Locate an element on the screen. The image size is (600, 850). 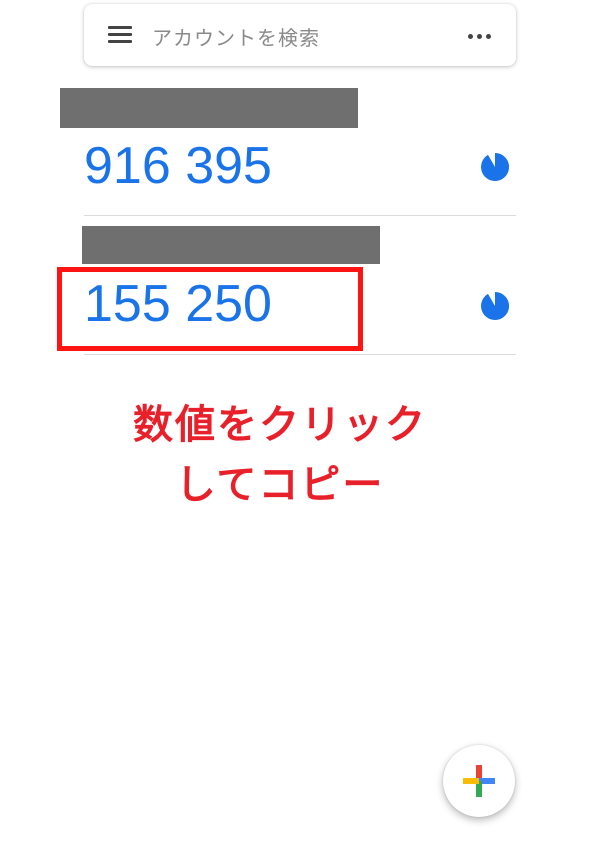
search-bar: アカウントを検索 is located at coordinates (300, 35).